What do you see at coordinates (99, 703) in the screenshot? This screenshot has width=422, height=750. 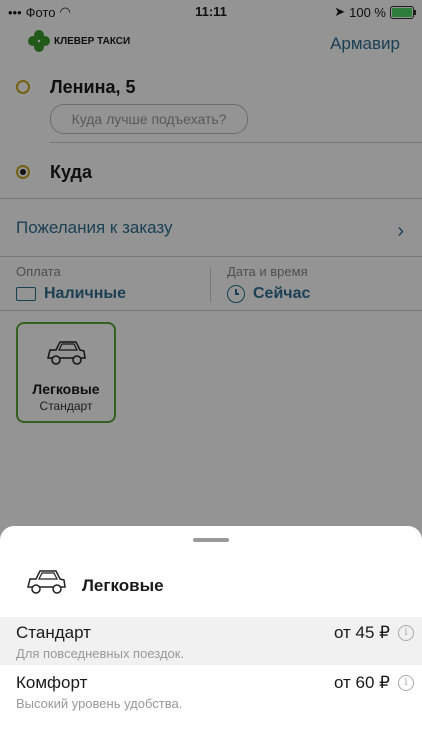 I see `option-description: Высокий уровень удобства.` at bounding box center [99, 703].